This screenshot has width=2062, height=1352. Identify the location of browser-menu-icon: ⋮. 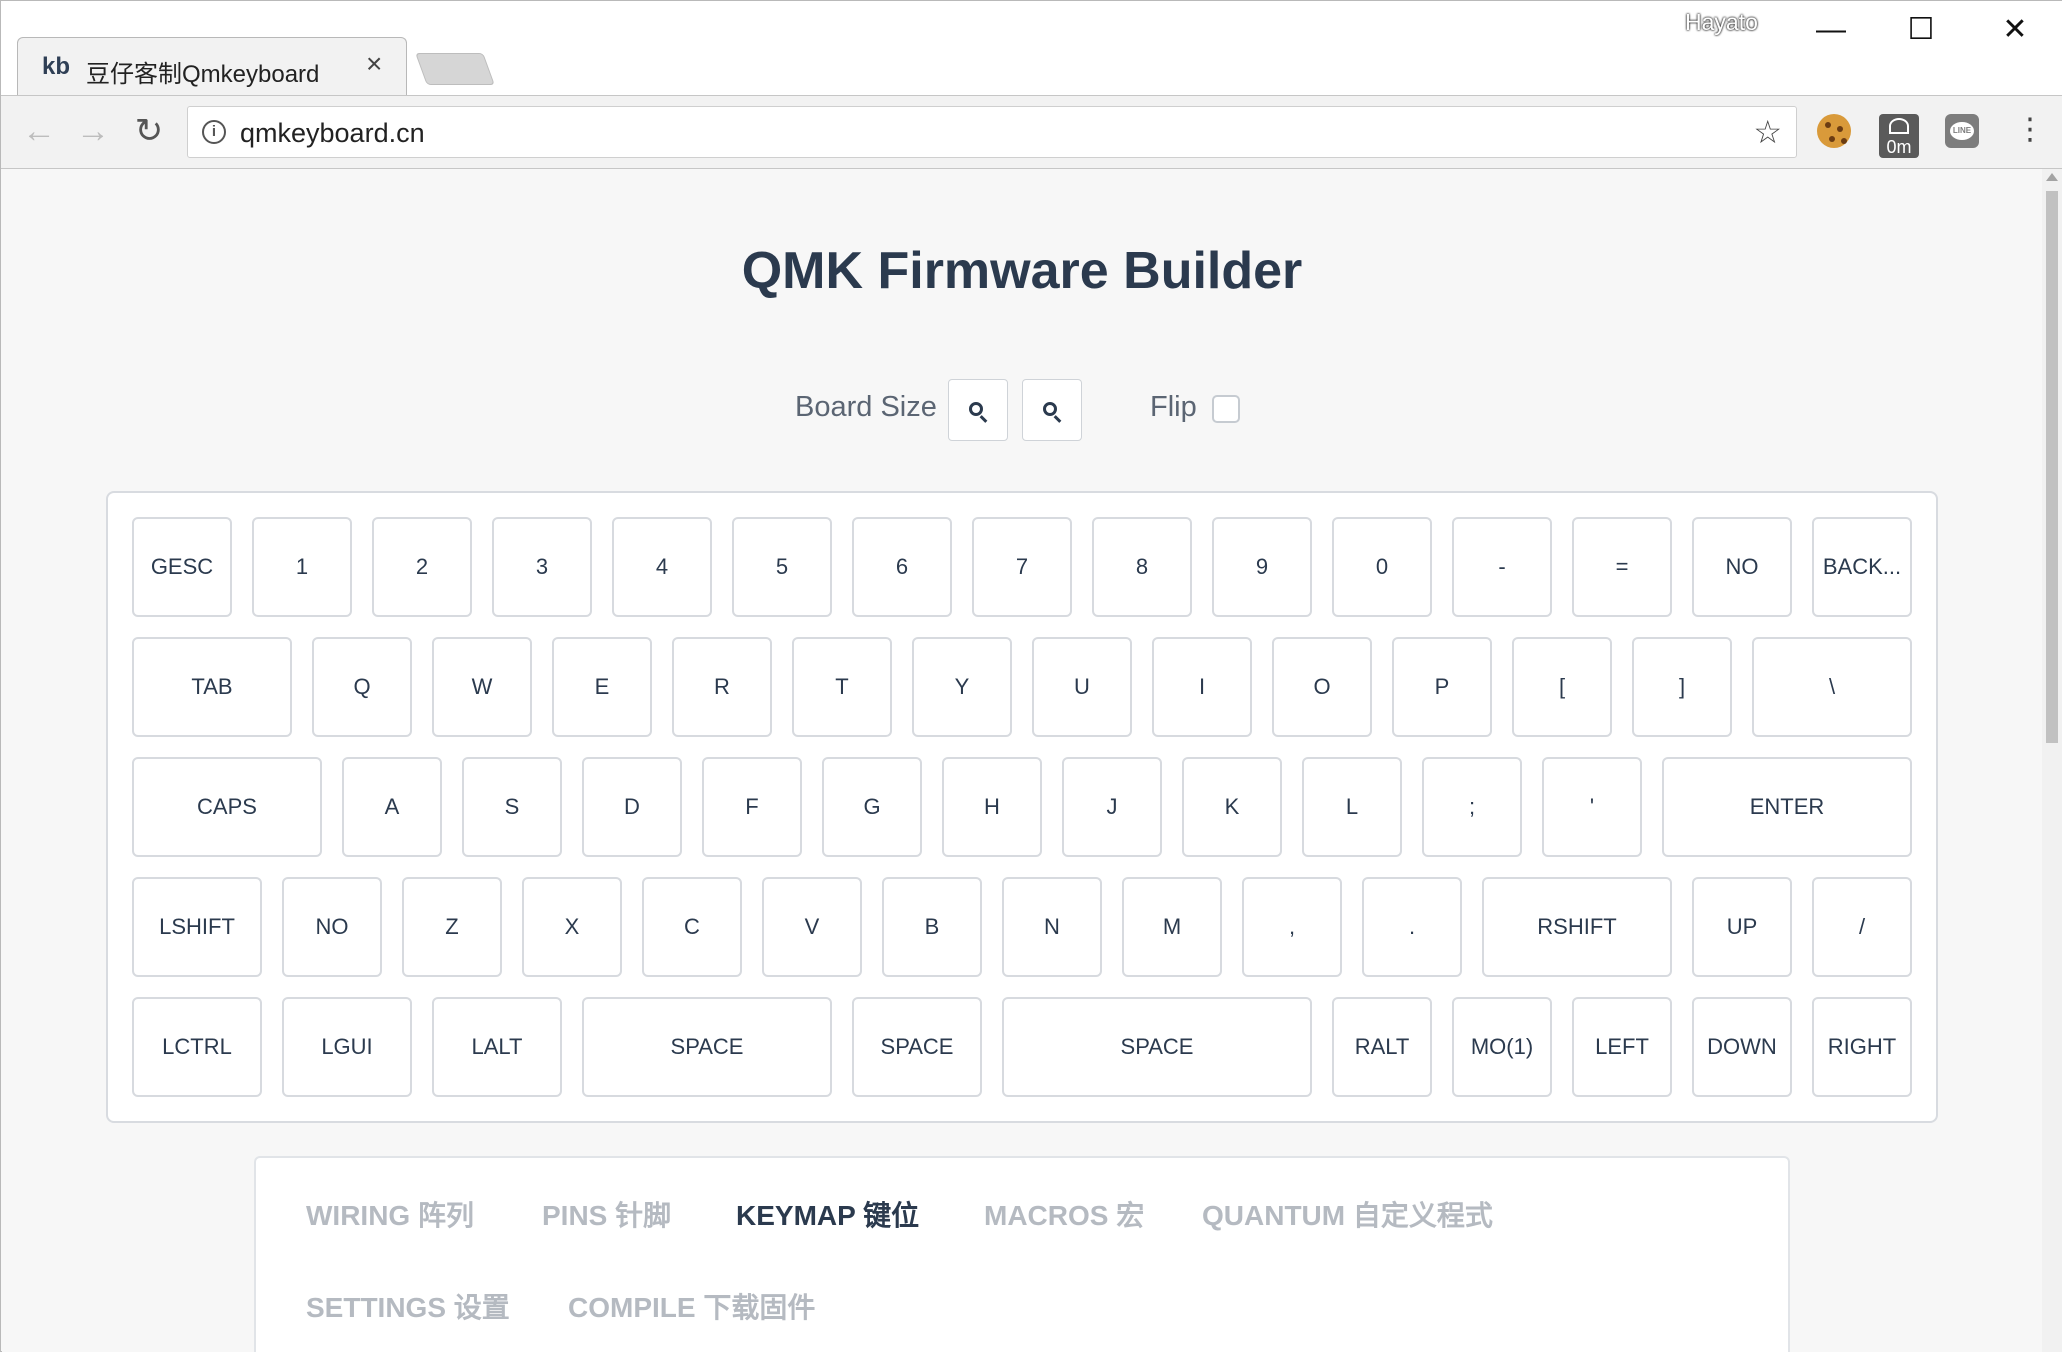
(2030, 132).